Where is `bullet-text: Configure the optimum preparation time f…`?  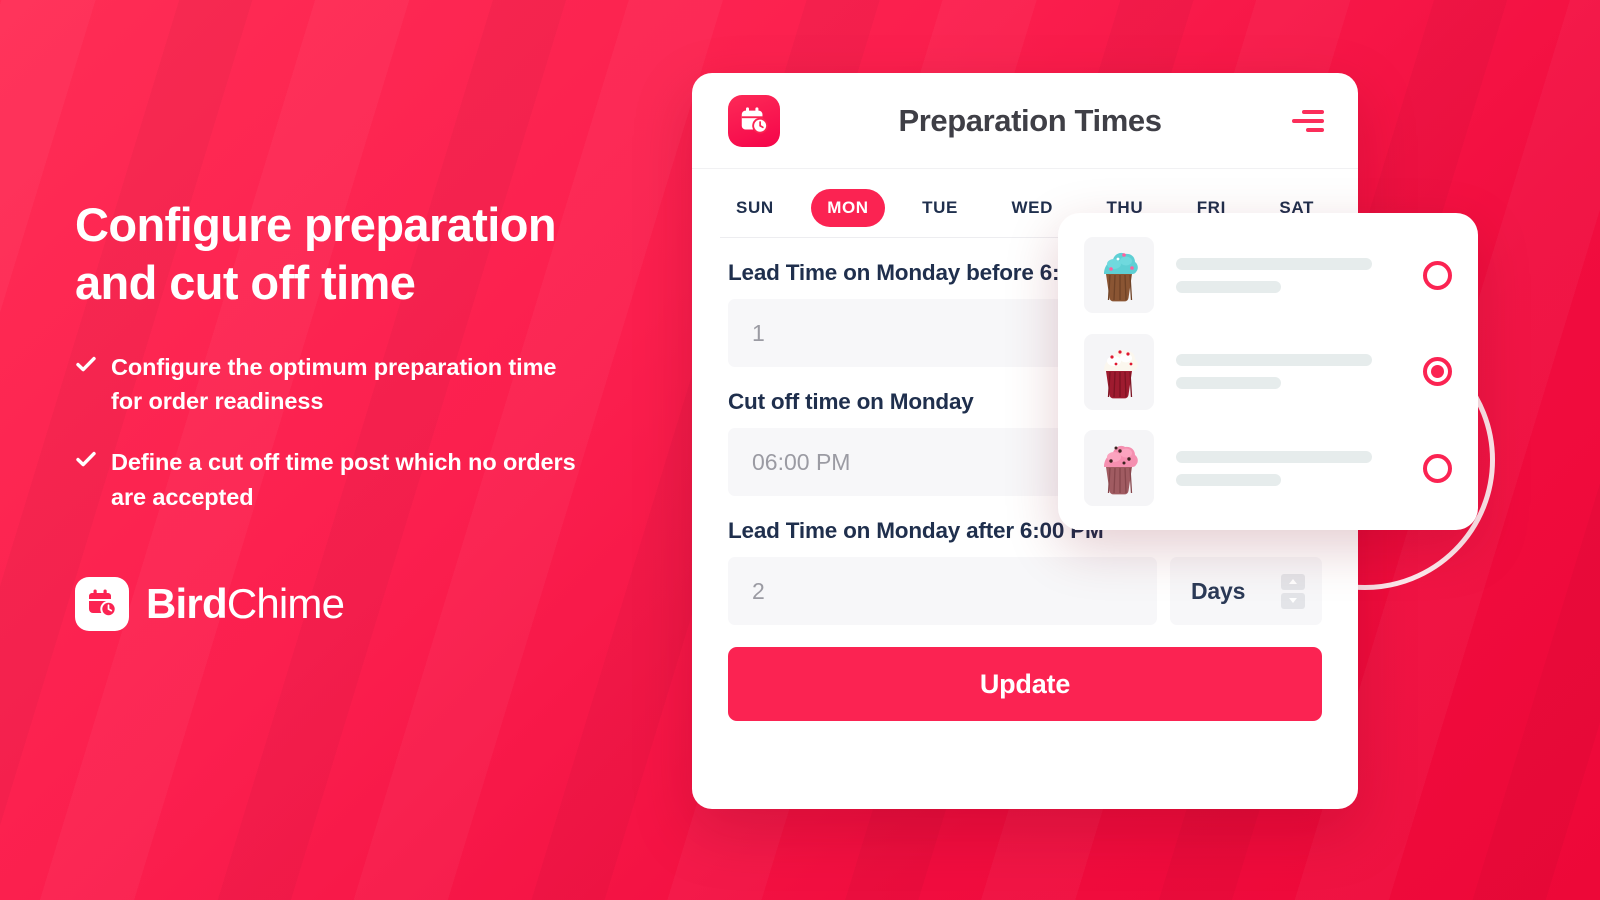 bullet-text: Configure the optimum preparation time f… is located at coordinates (334, 384).